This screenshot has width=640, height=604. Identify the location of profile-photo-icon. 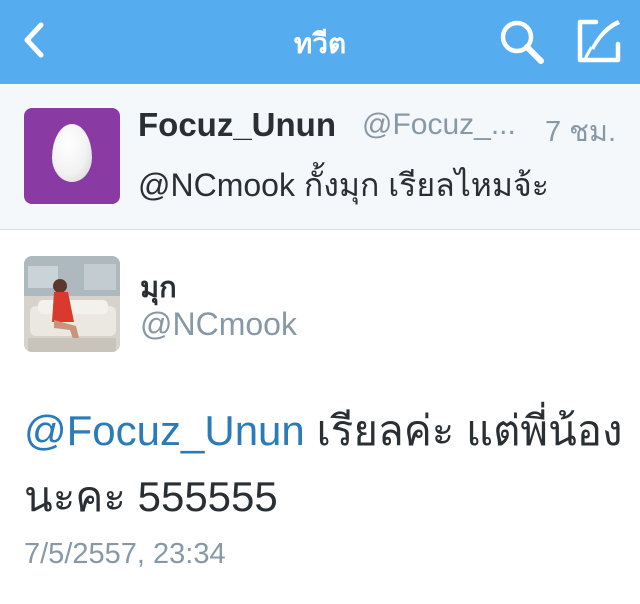
(72, 304).